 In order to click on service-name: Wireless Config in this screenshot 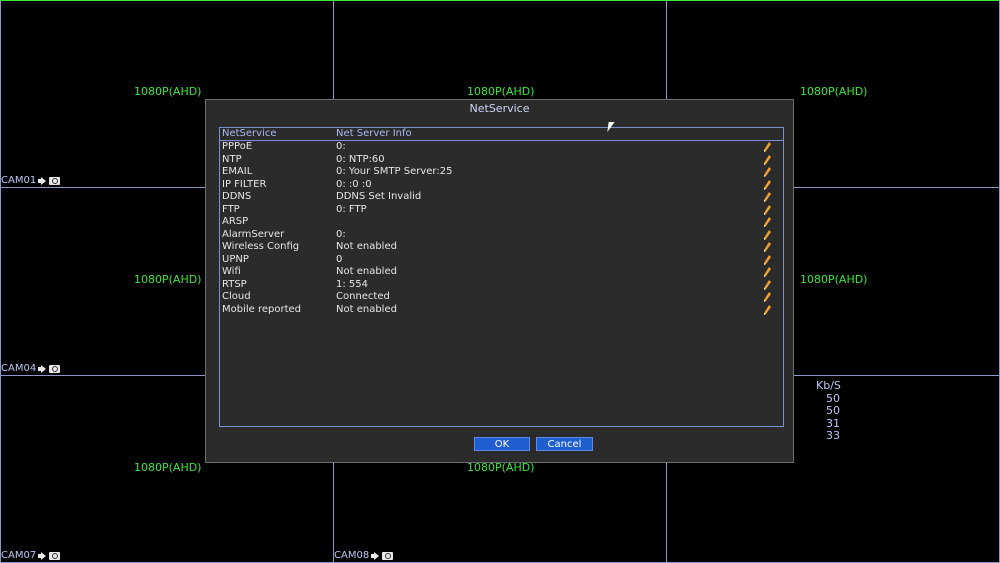, I will do `click(261, 246)`.